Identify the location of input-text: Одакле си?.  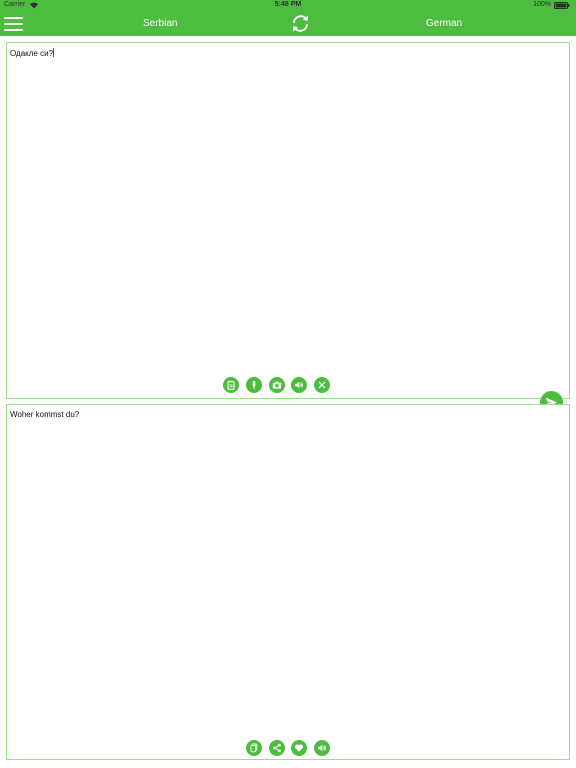
(32, 53).